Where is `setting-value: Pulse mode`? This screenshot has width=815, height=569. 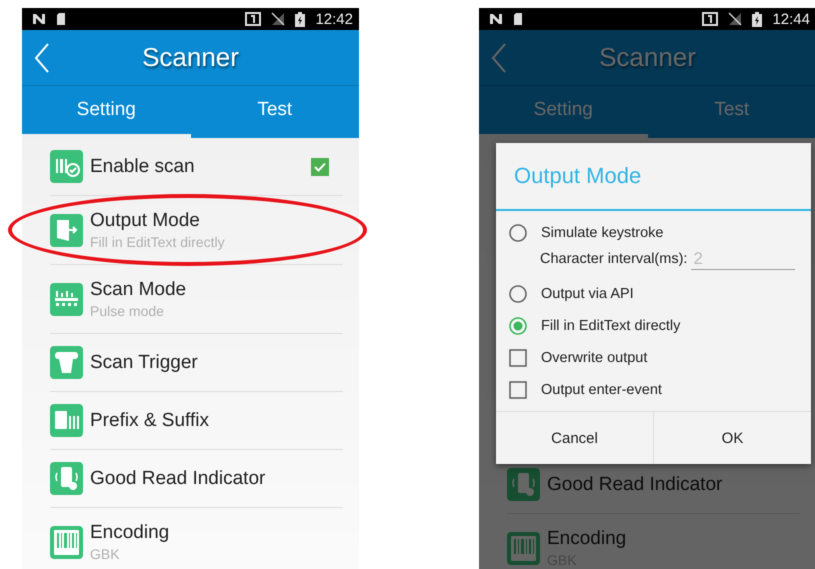
setting-value: Pulse mode is located at coordinates (127, 311).